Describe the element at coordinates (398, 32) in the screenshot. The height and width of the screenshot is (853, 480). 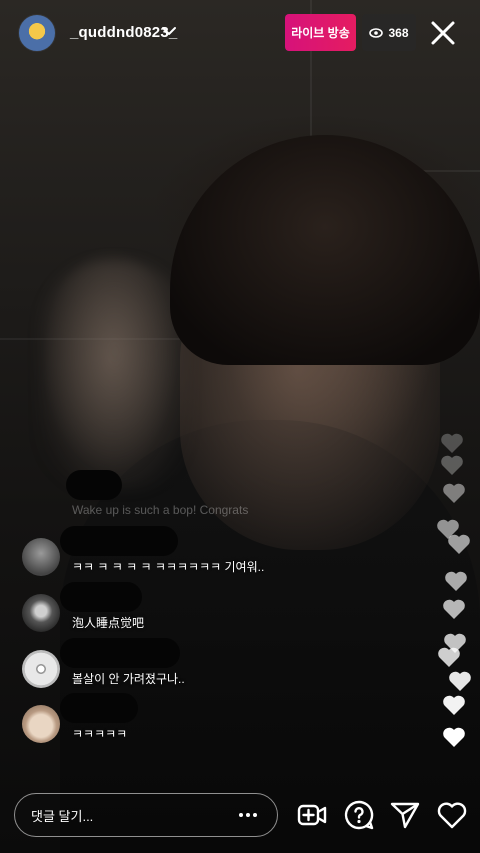
I see `viewer-count: 368` at that location.